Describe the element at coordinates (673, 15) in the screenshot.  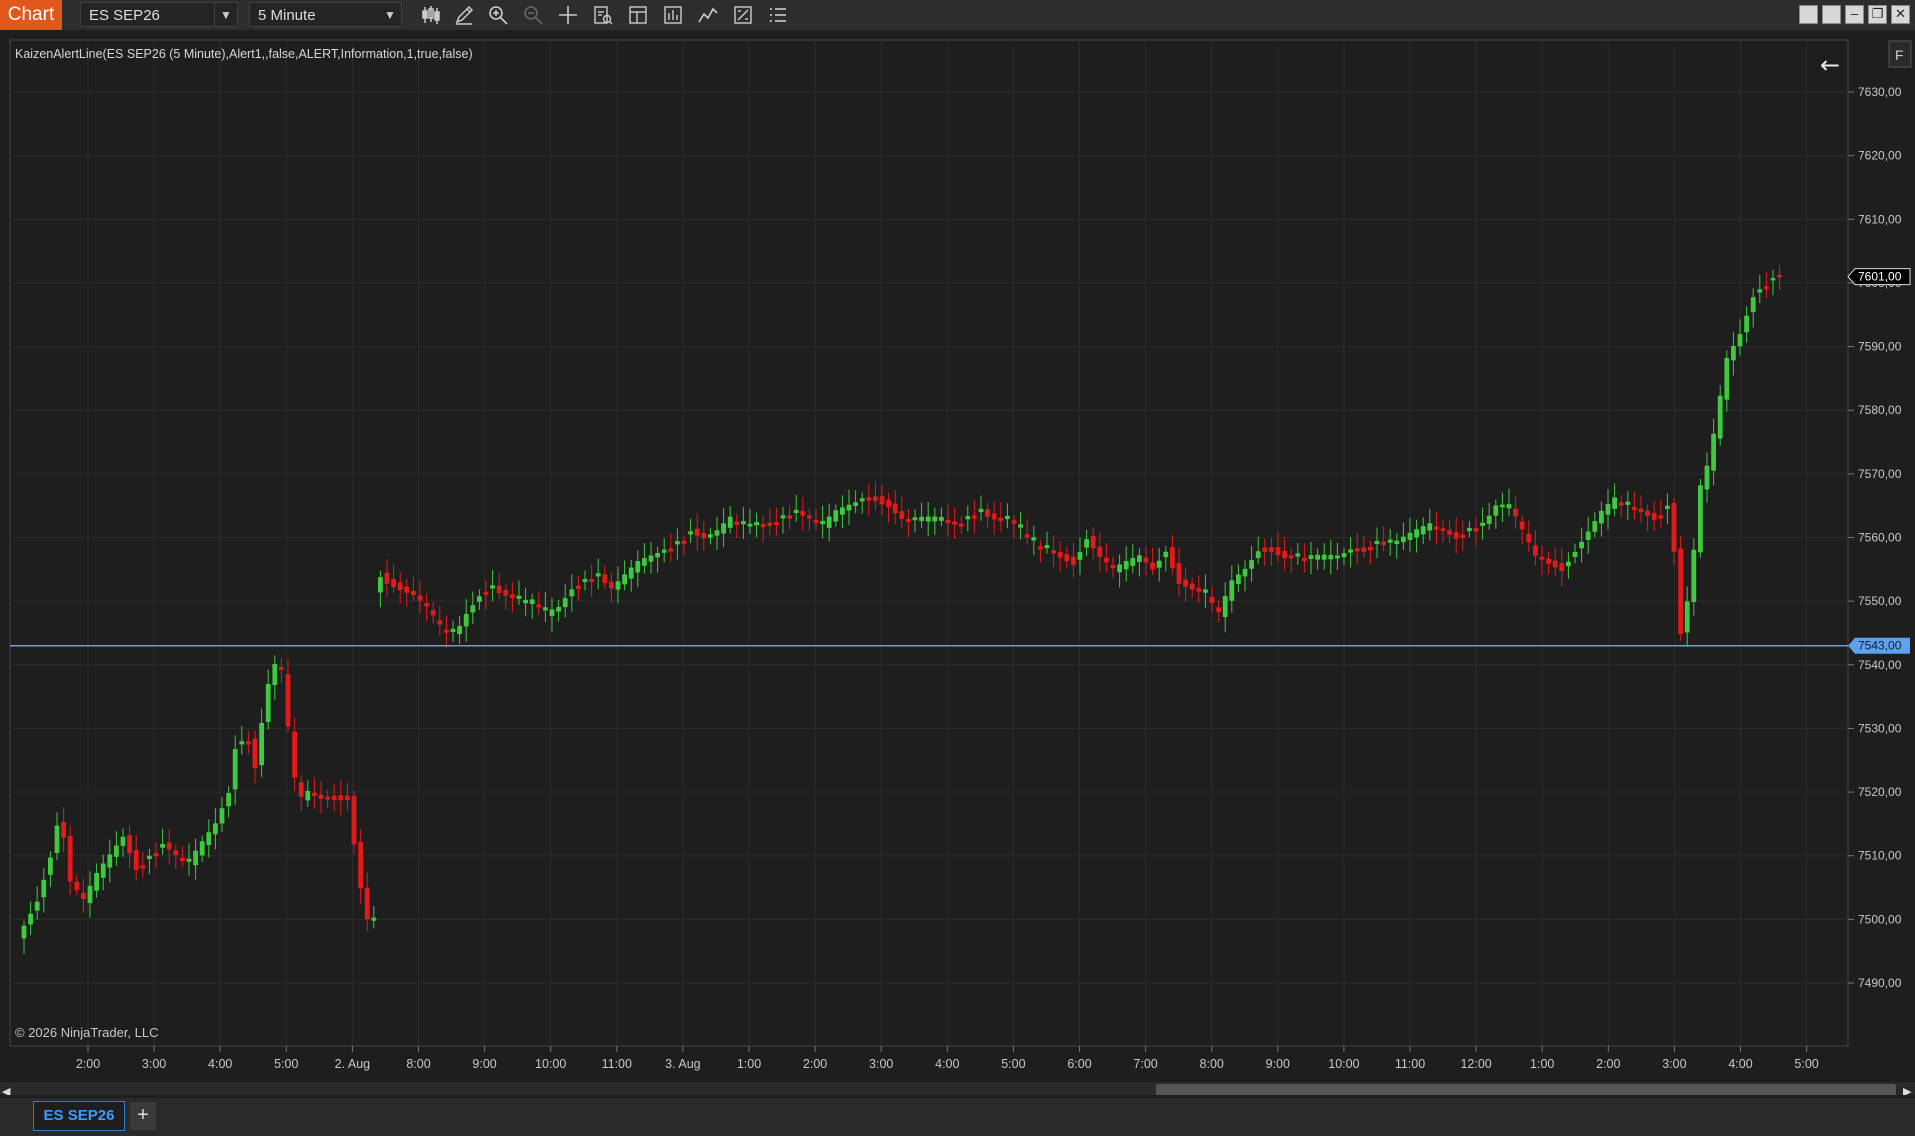
I see `indicators-icon` at that location.